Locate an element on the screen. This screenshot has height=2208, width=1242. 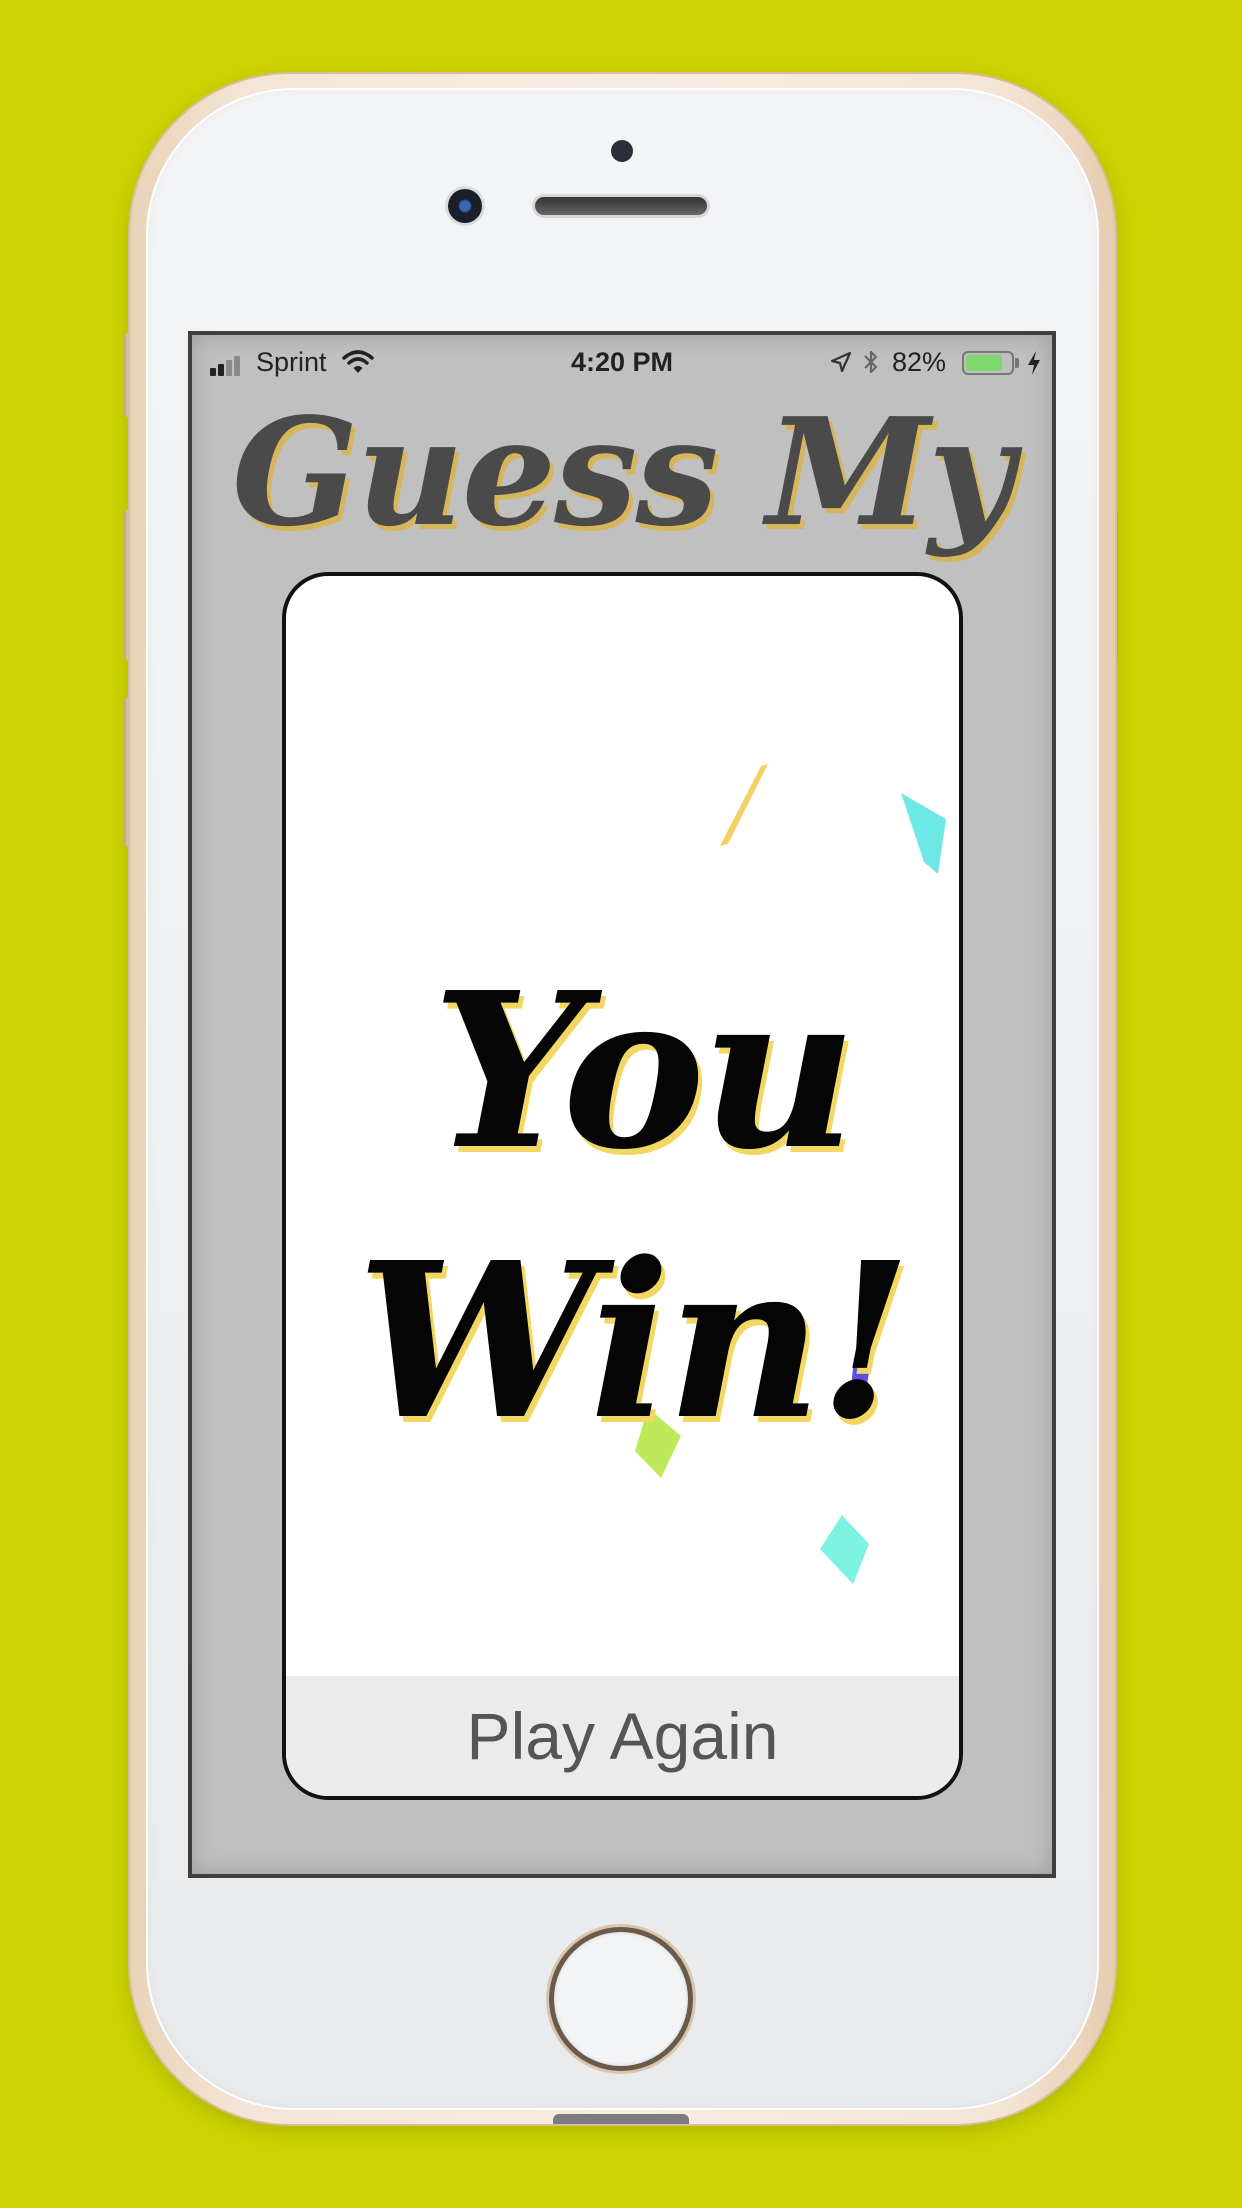
battery-icon is located at coordinates (988, 363).